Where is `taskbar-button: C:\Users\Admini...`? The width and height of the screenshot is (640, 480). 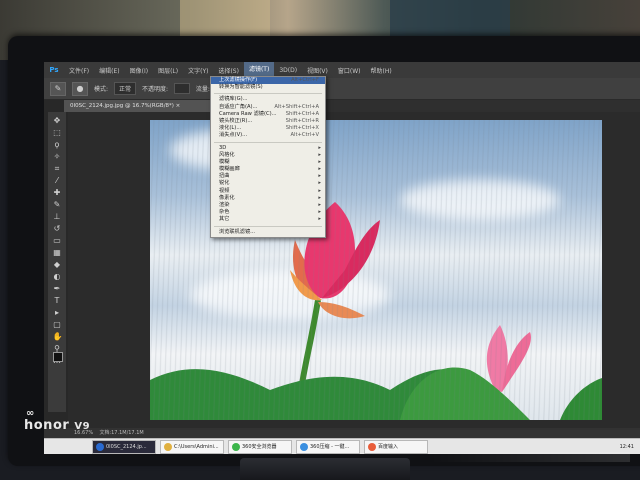 taskbar-button: C:\Users\Admini... is located at coordinates (192, 446).